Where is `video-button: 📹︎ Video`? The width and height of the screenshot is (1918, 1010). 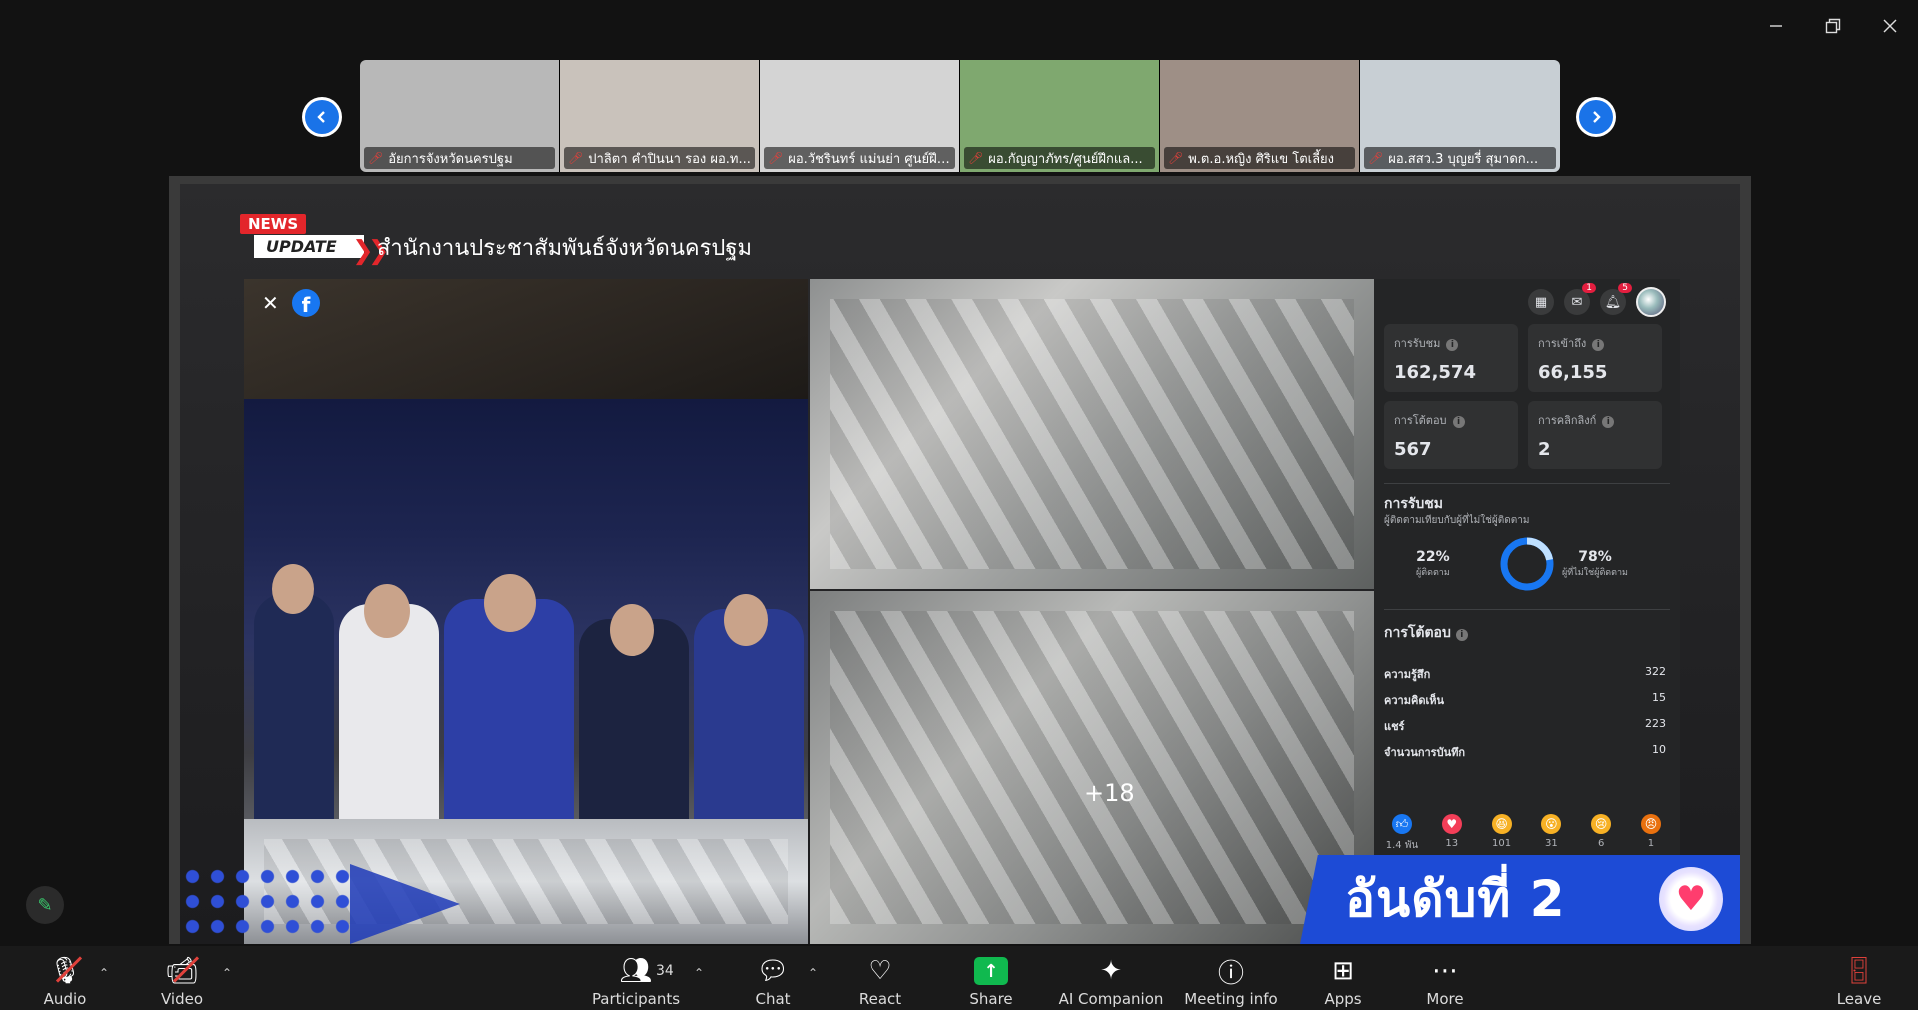 video-button: 📹︎ Video is located at coordinates (182, 981).